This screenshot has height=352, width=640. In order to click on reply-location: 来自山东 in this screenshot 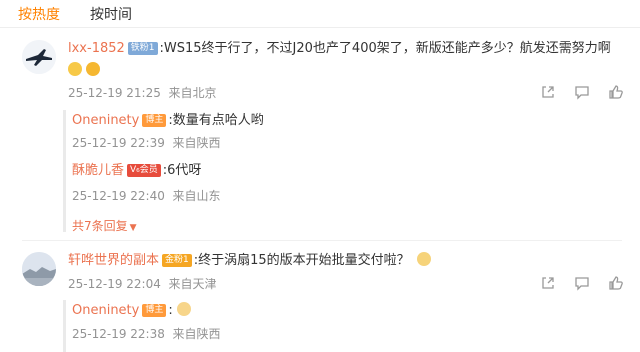, I will do `click(196, 196)`.